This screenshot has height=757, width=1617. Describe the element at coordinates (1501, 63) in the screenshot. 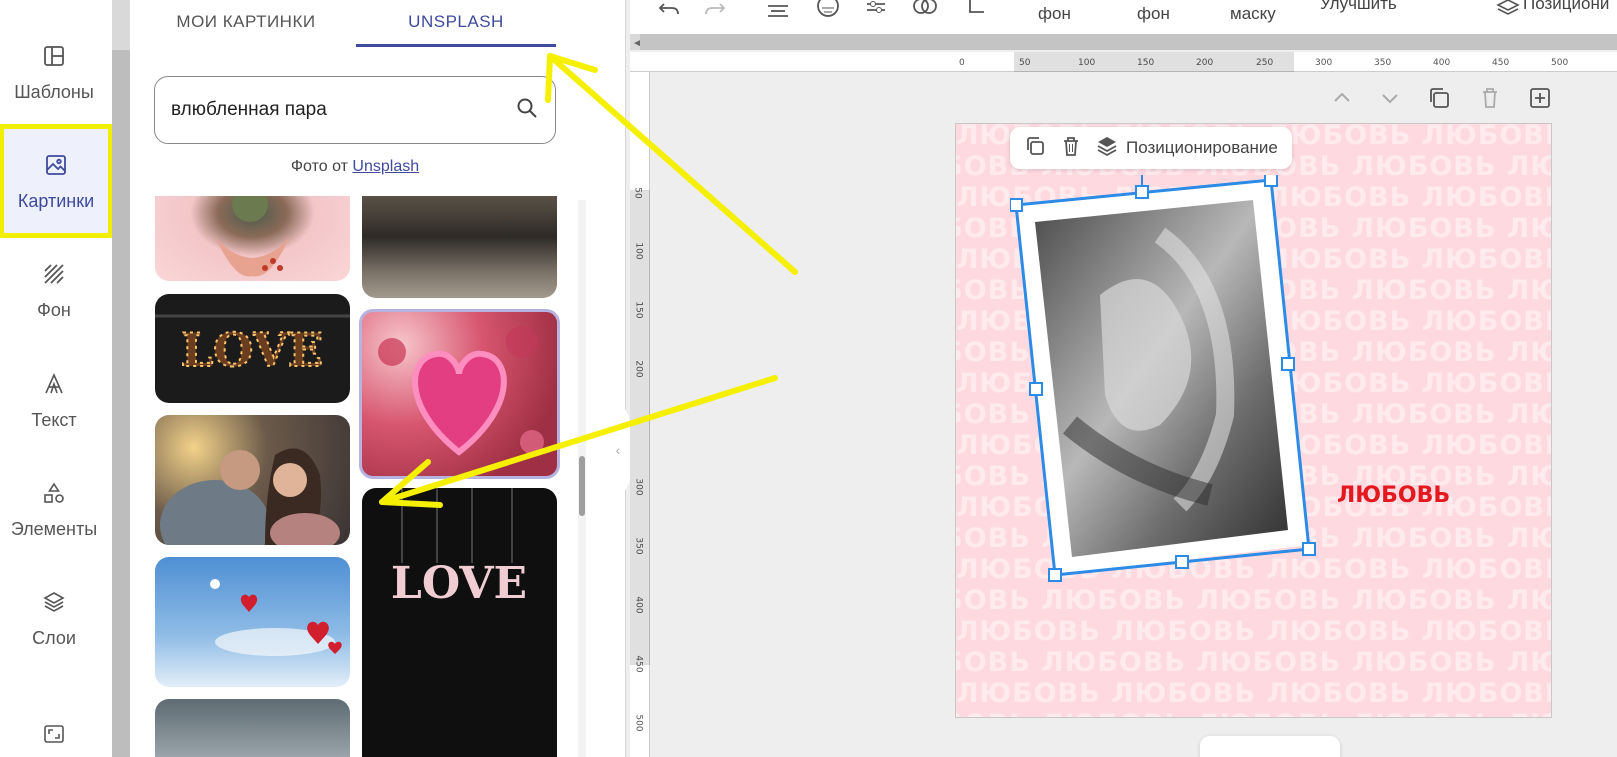

I see `ruler-label: 450` at that location.